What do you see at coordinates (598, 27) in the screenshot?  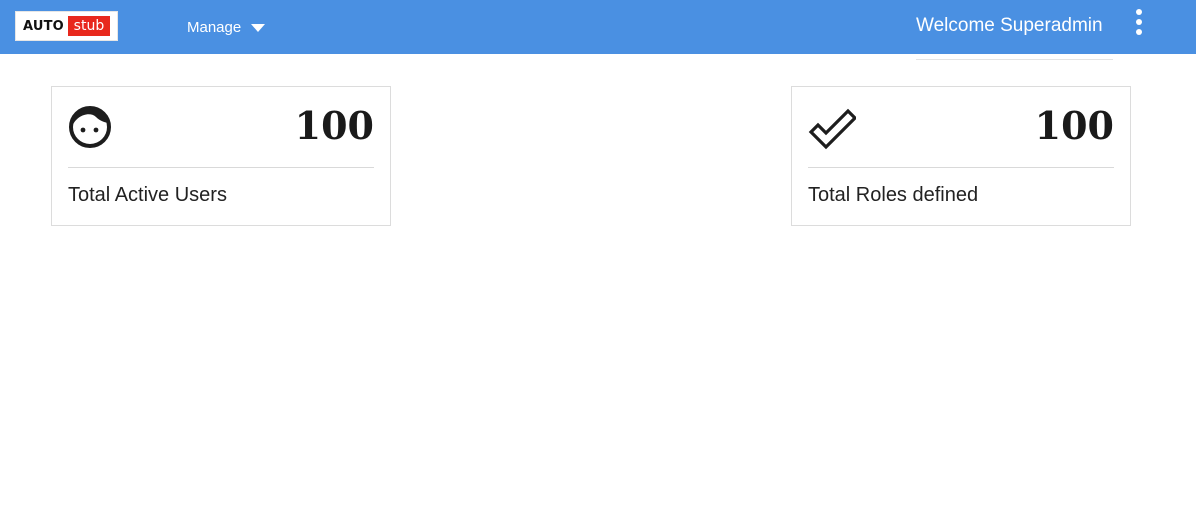 I see `top-navbar: AUTO stub Manage Welcome Superadmin` at bounding box center [598, 27].